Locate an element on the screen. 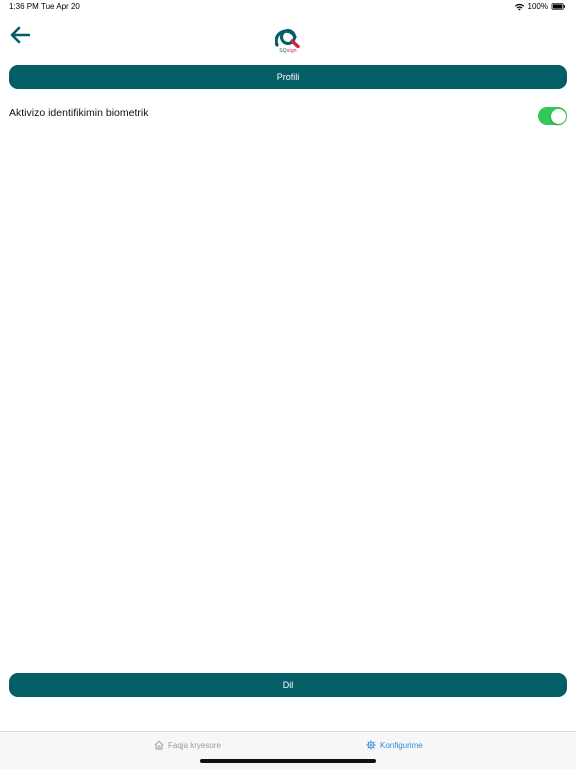 This screenshot has width=576, height=769. biometric-setting-row: Aktivizo identifikimin biometrik is located at coordinates (288, 116).